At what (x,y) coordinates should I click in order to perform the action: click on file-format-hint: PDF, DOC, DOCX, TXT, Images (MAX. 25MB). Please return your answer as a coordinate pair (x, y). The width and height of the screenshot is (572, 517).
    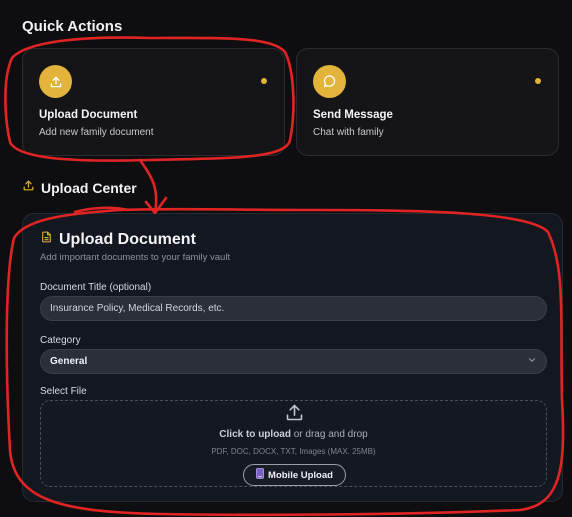
    Looking at the image, I should click on (293, 451).